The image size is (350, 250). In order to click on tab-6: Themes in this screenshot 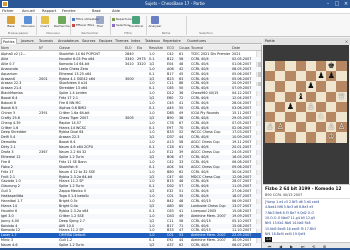, I will do `click(121, 41)`.